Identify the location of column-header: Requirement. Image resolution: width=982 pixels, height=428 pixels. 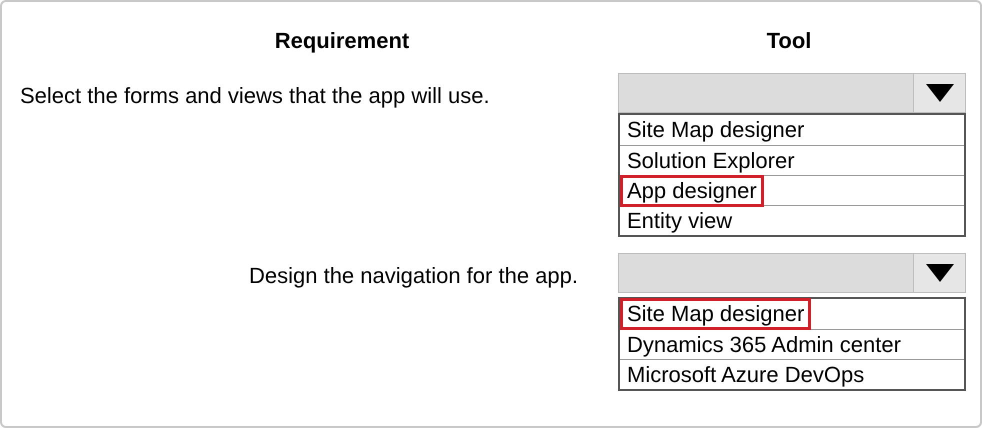
(342, 41).